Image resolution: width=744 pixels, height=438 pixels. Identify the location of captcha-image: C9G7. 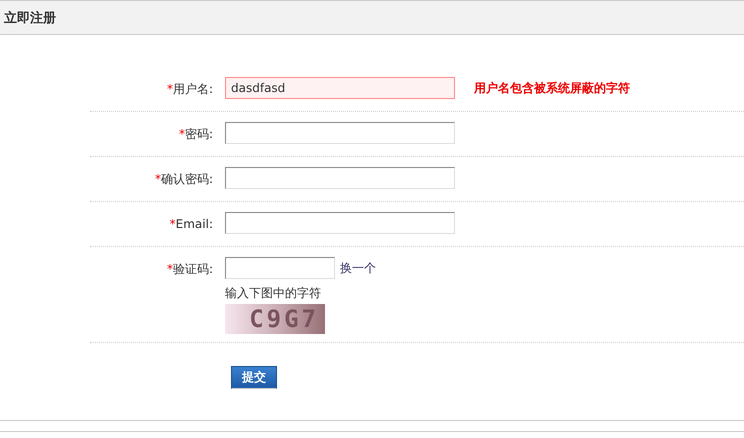
(275, 319).